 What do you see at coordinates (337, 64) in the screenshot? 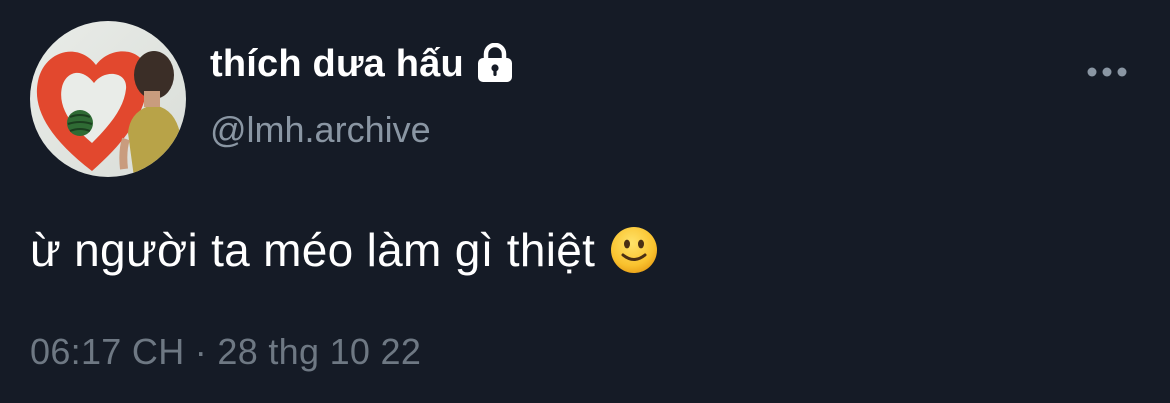
I see `author-name-text: thích dưa hấu` at bounding box center [337, 64].